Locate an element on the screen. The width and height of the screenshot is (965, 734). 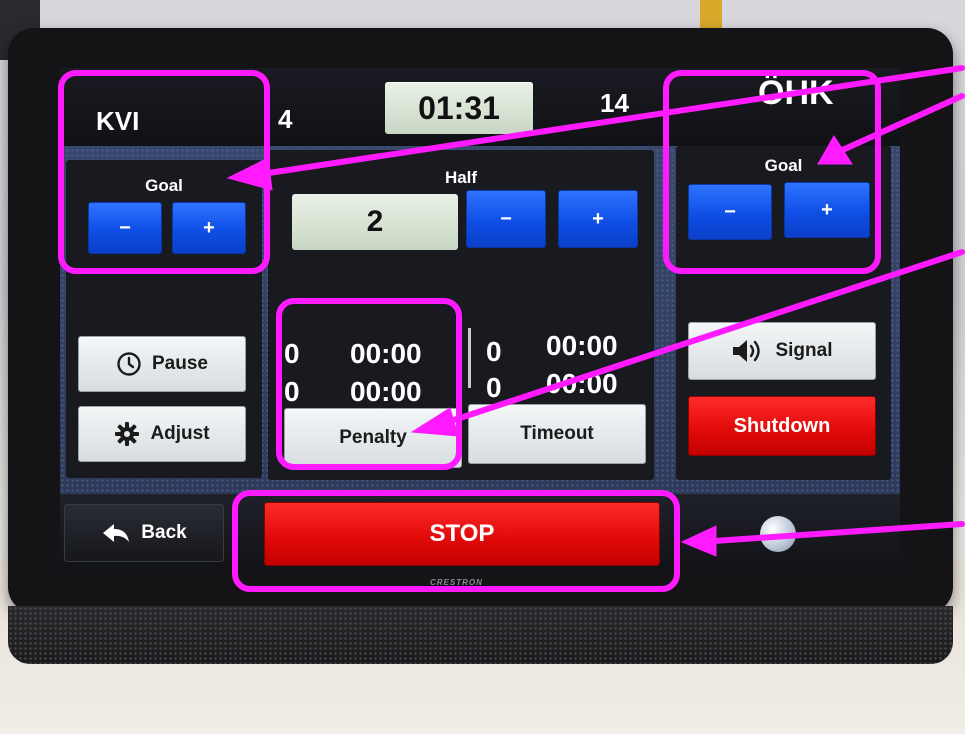
signal-button: Signal is located at coordinates (782, 351).